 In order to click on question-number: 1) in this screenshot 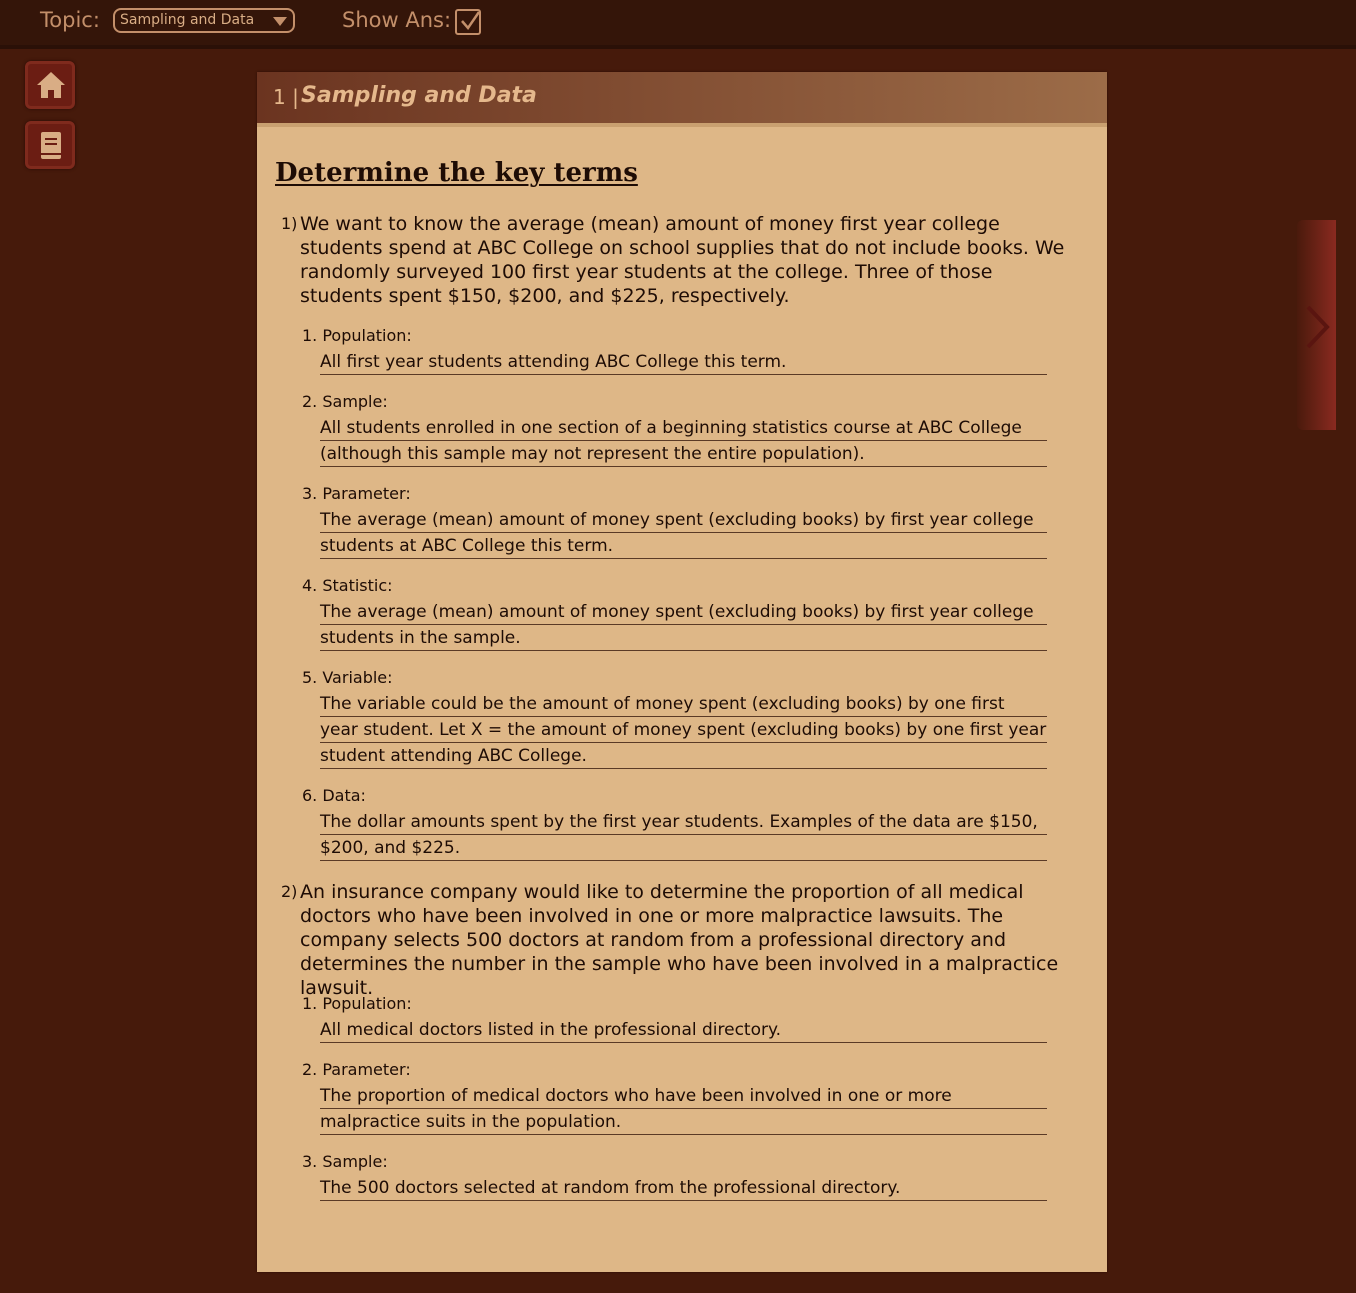, I will do `click(289, 223)`.